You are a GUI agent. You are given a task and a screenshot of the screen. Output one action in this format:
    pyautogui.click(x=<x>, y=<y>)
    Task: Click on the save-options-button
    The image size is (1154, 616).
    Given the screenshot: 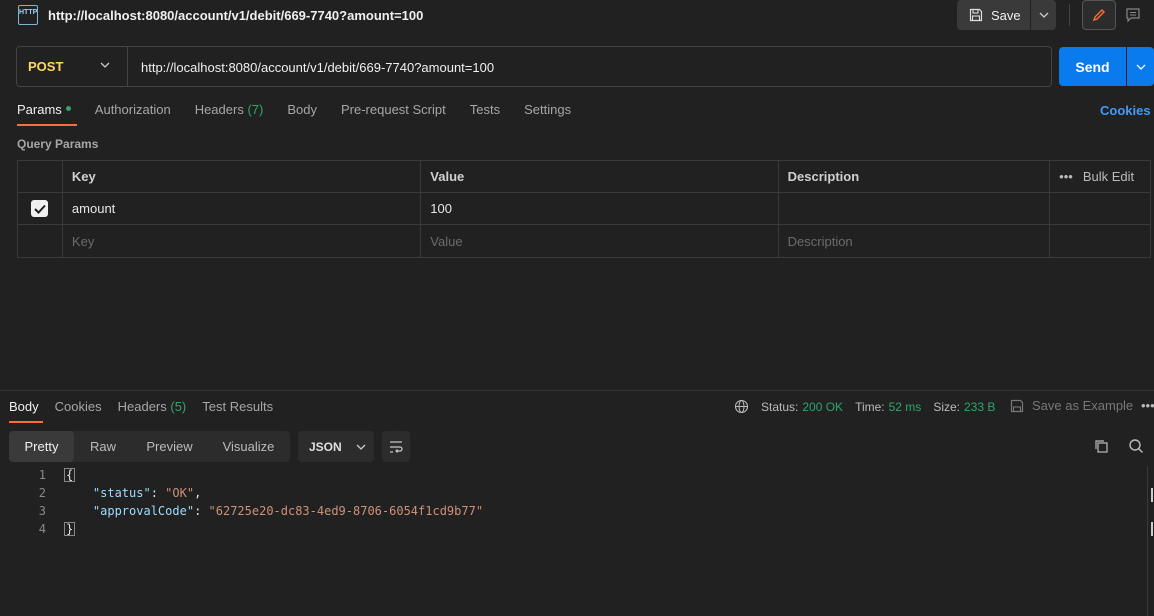 What is the action you would take?
    pyautogui.click(x=1043, y=15)
    